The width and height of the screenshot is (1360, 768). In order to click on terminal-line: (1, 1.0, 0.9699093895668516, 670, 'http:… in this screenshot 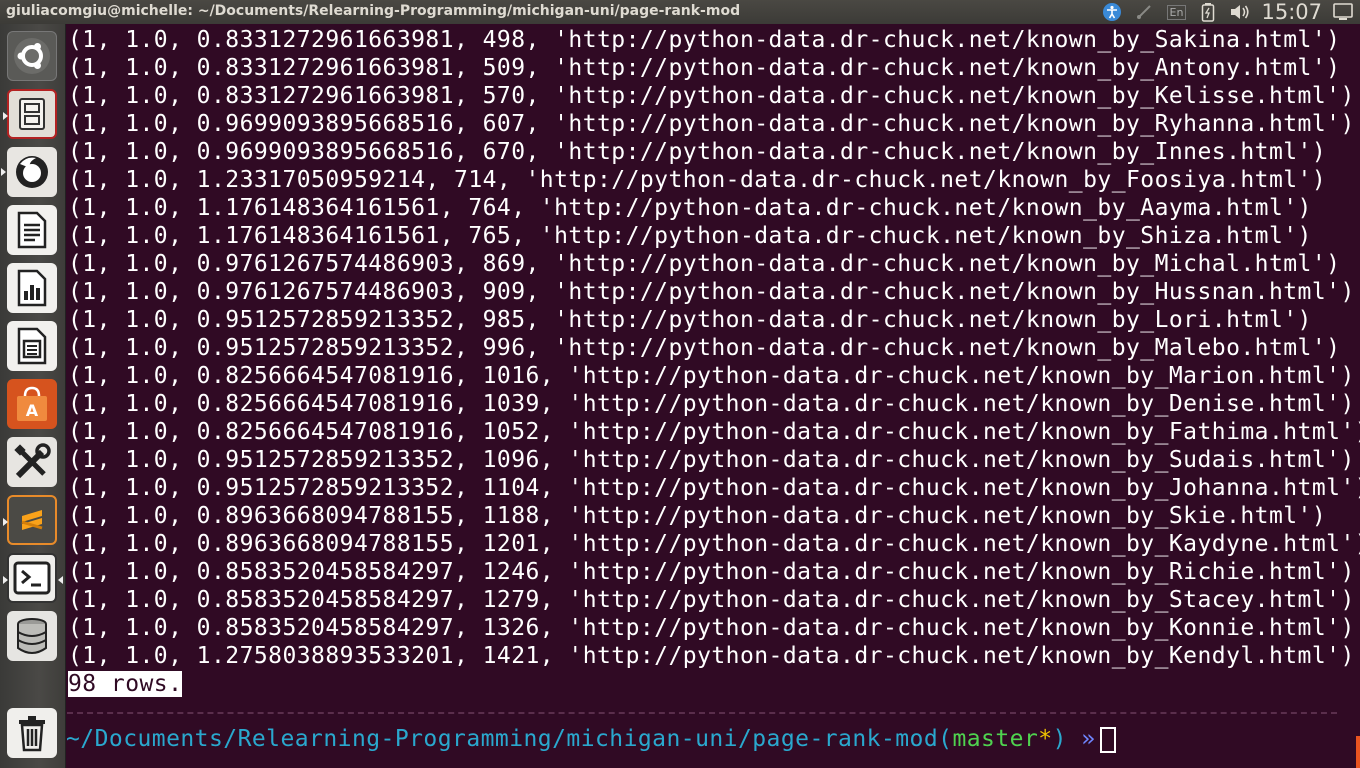, I will do `click(697, 152)`.